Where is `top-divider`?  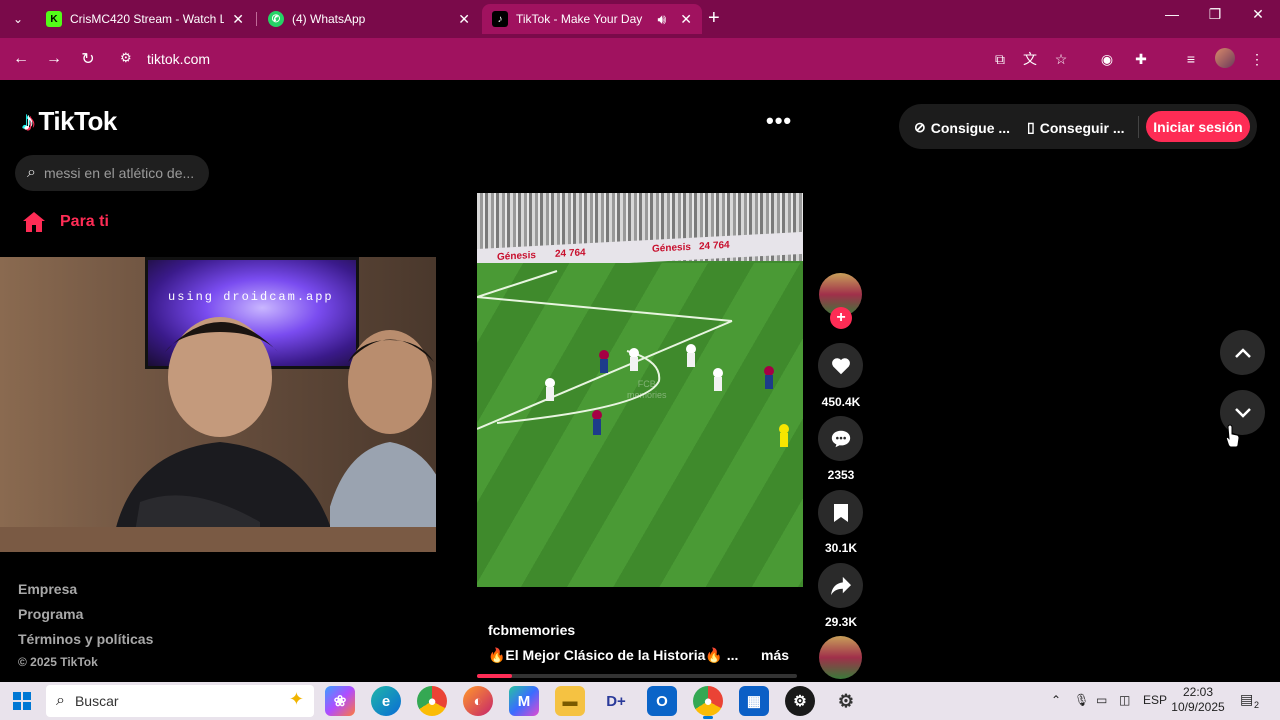 top-divider is located at coordinates (1138, 127).